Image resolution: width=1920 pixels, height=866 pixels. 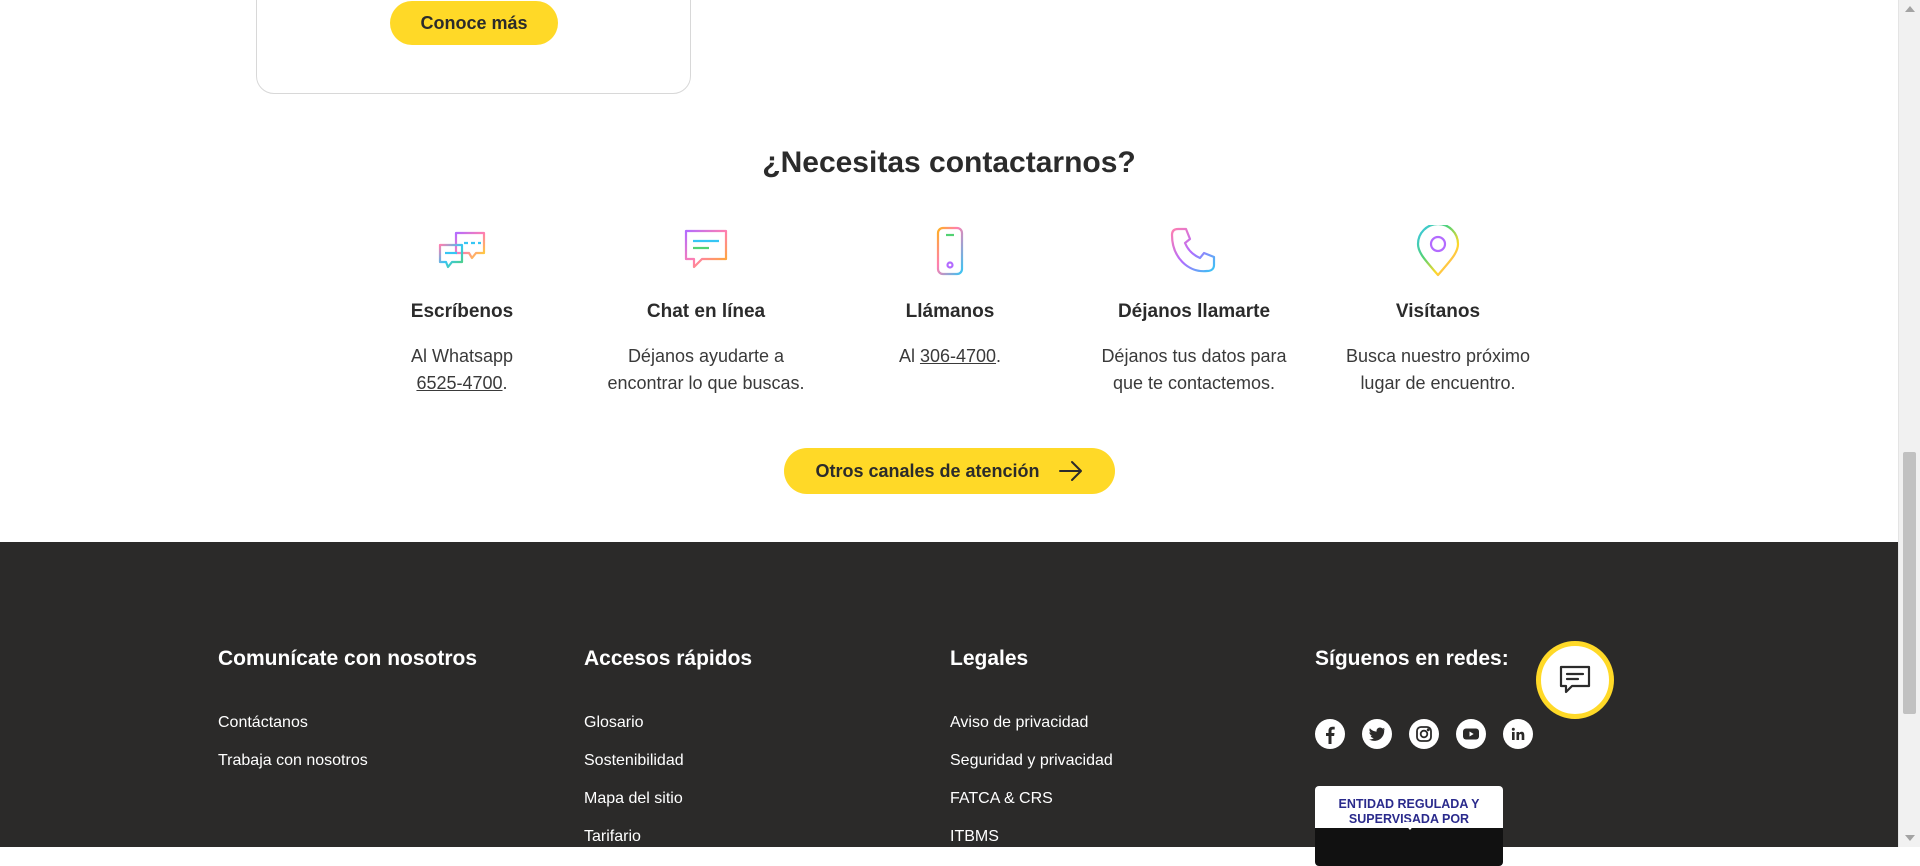 I want to click on footer-column-social: Síguenos en redes:, so click(x=1412, y=659).